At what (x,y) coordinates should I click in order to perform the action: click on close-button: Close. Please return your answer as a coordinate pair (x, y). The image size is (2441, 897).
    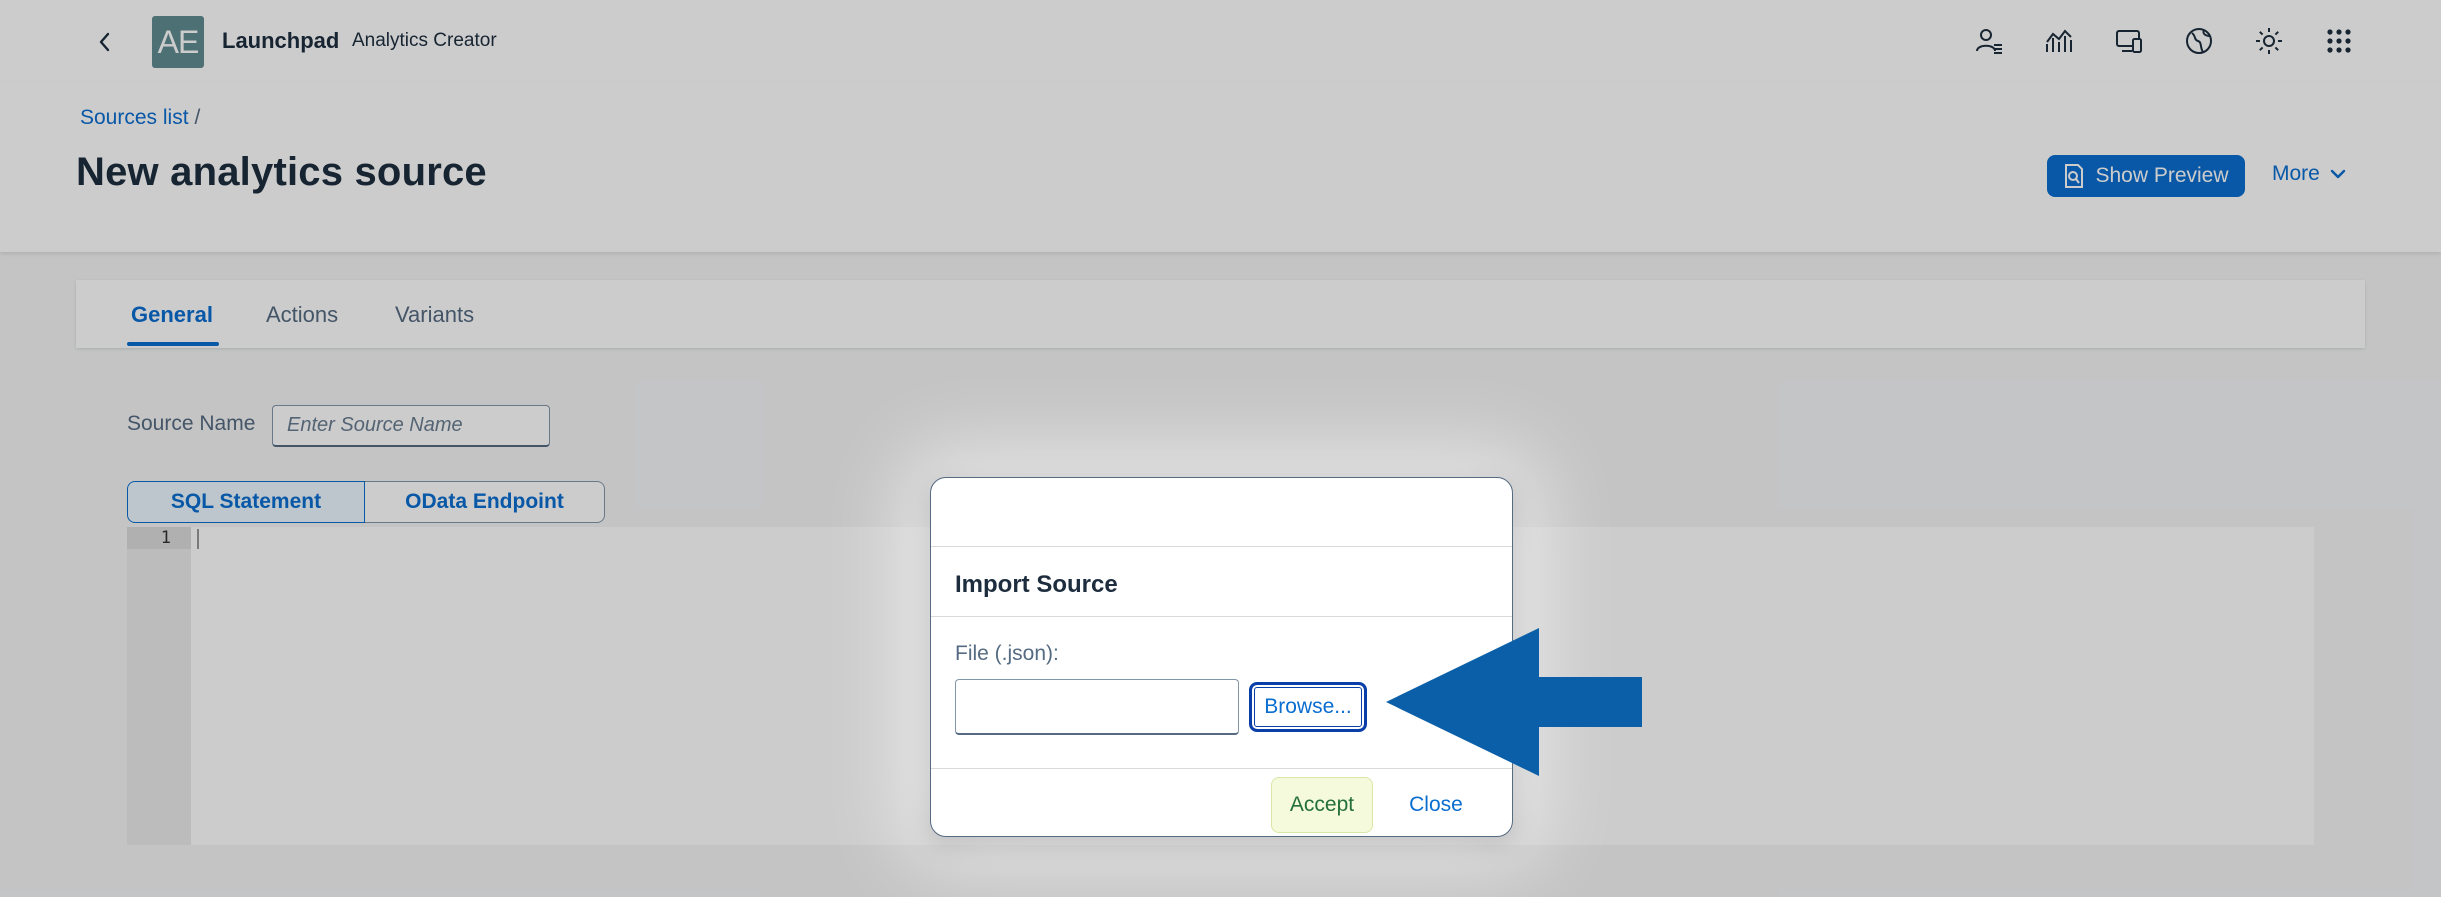
    Looking at the image, I should click on (1436, 805).